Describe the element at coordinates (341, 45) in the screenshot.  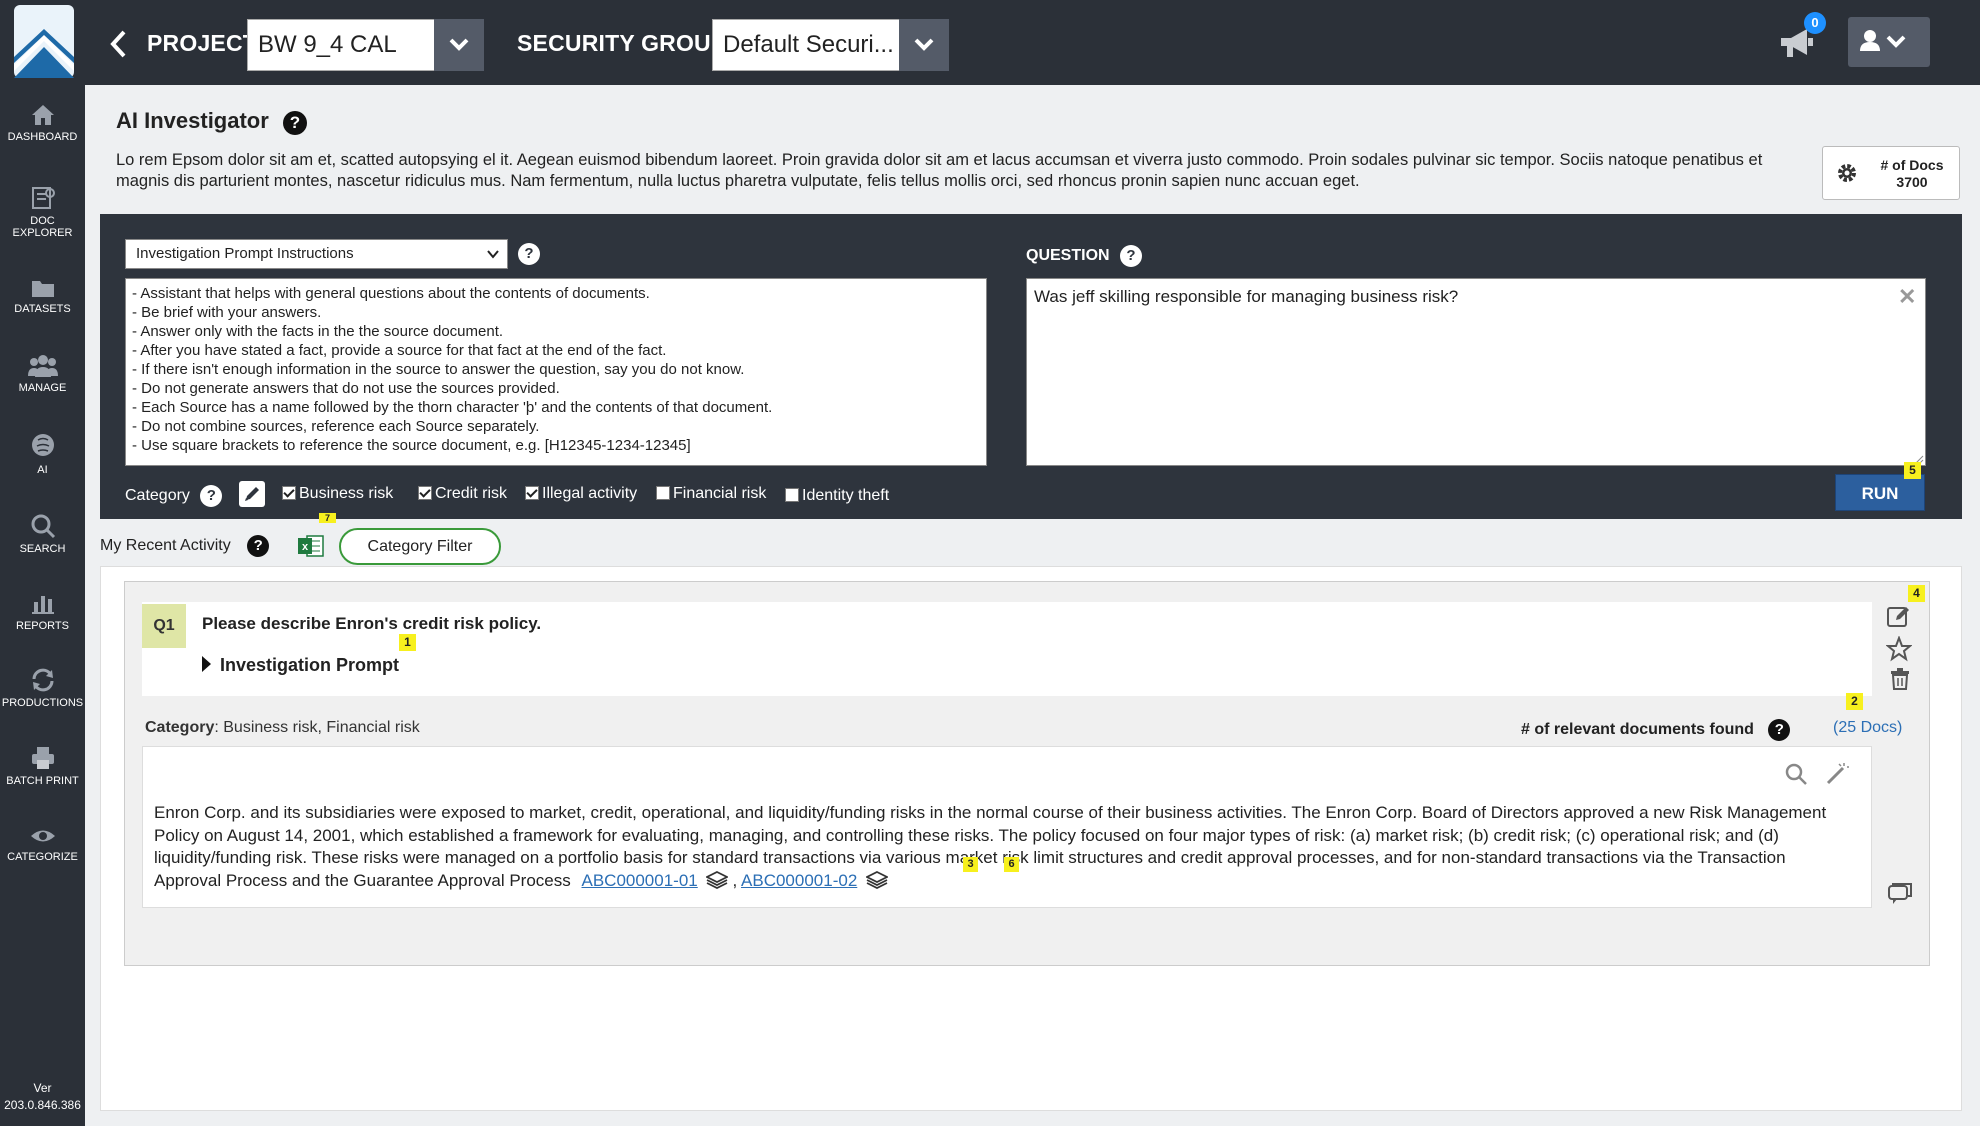
I see `project-select: BW 9_4 CAL` at that location.